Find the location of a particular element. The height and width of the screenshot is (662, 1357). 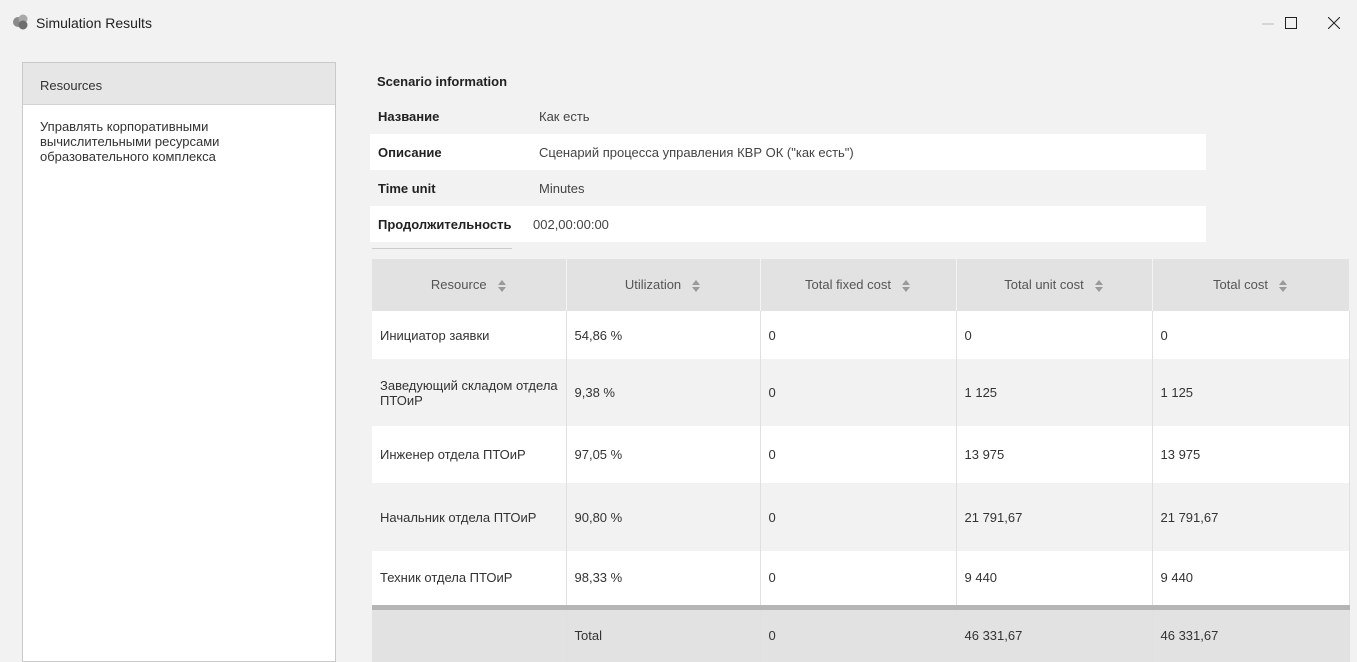

info-row-duration: Продолжительность 002,00:00:00 is located at coordinates (788, 224).